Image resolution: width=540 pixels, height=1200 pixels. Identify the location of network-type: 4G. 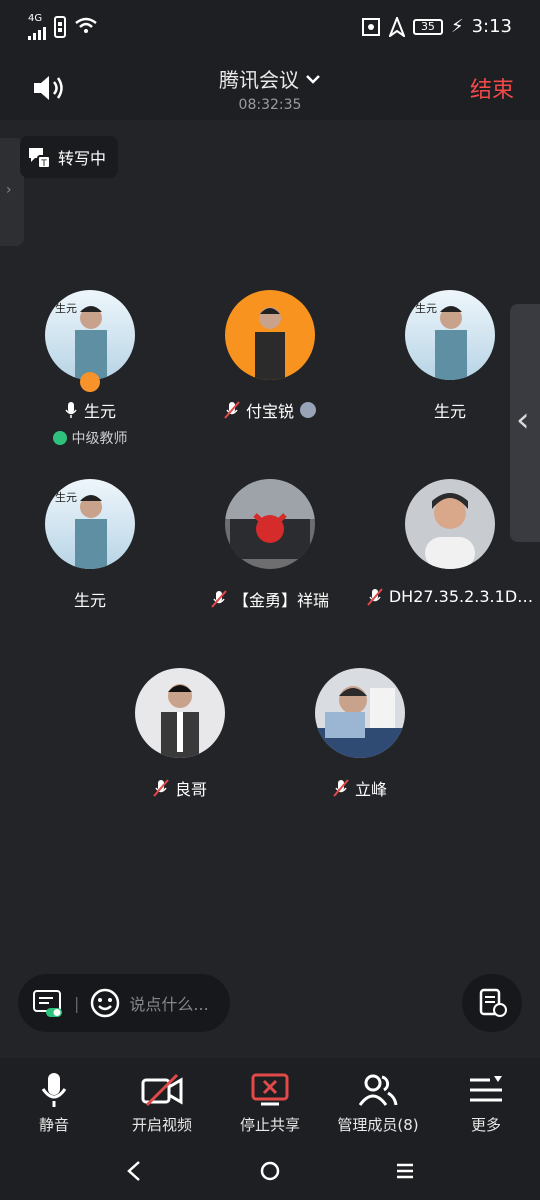
(35, 18).